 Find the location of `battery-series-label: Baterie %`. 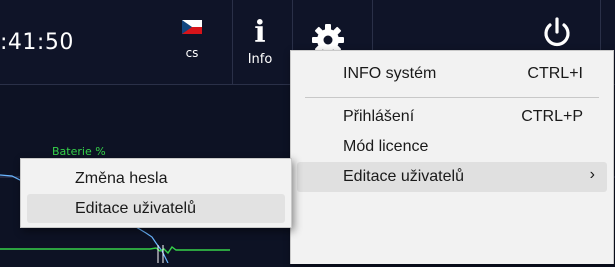

battery-series-label: Baterie % is located at coordinates (79, 151).